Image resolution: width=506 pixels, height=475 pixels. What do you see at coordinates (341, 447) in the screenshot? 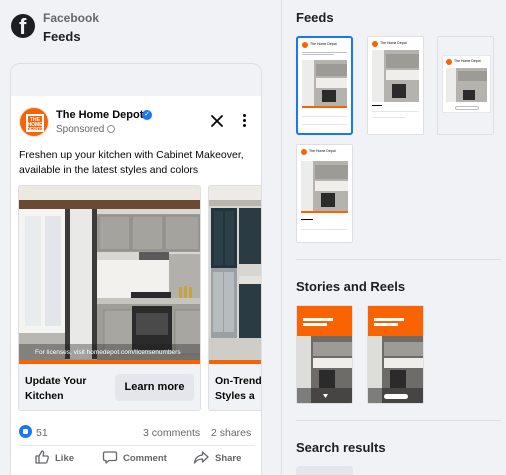
I see `section-title-search-results: Search results` at bounding box center [341, 447].